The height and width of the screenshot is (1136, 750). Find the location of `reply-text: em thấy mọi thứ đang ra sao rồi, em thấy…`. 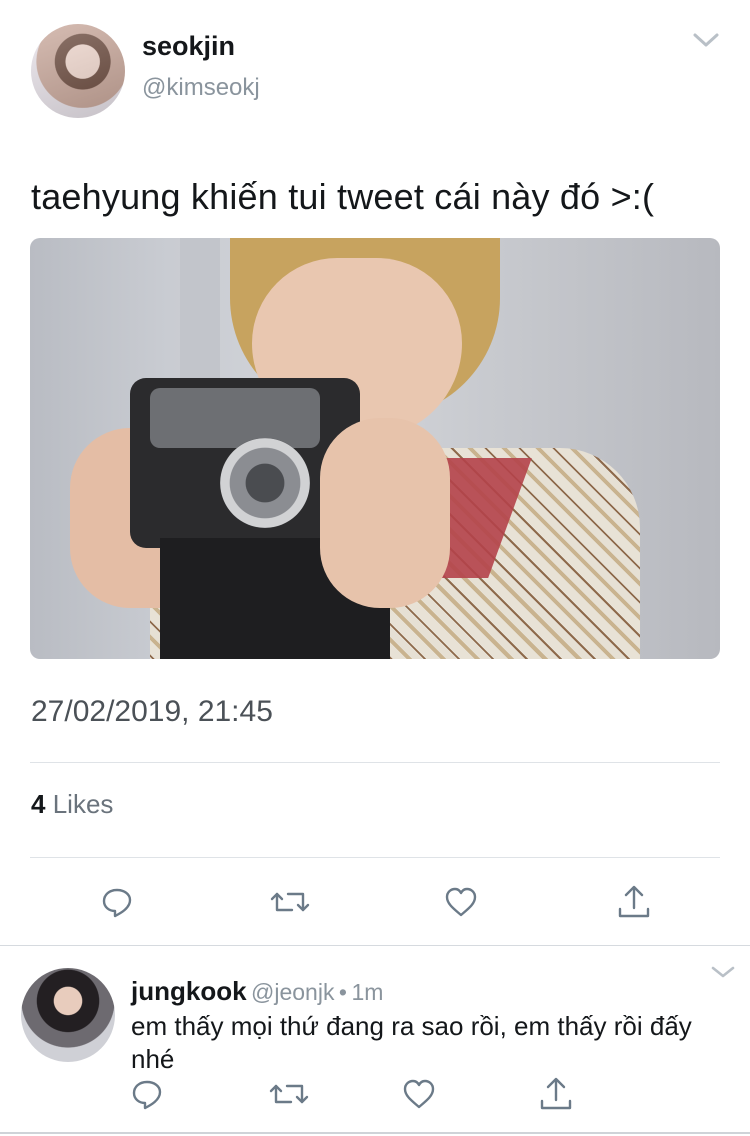

reply-text: em thấy mọi thứ đang ra sao rồi, em thấy… is located at coordinates (411, 1042).